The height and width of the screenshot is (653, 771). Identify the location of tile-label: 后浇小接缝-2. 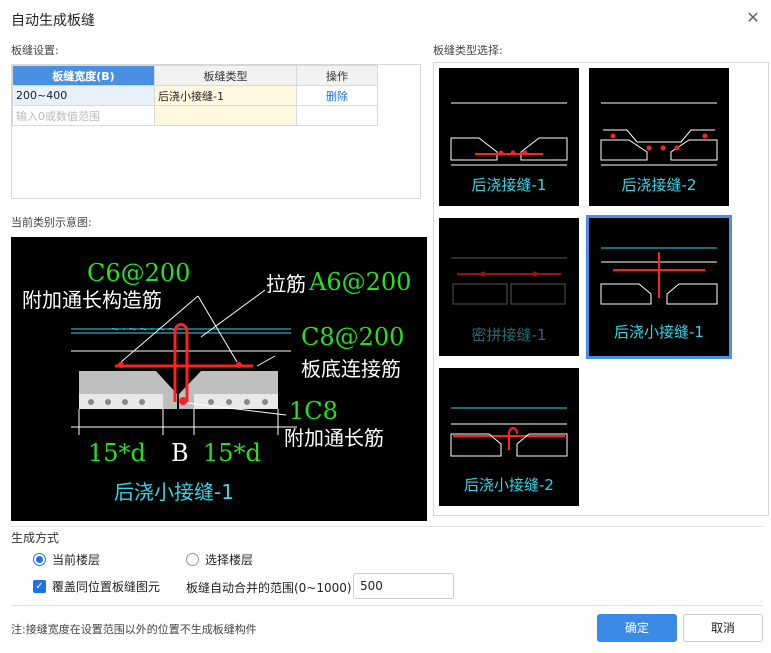
(509, 485).